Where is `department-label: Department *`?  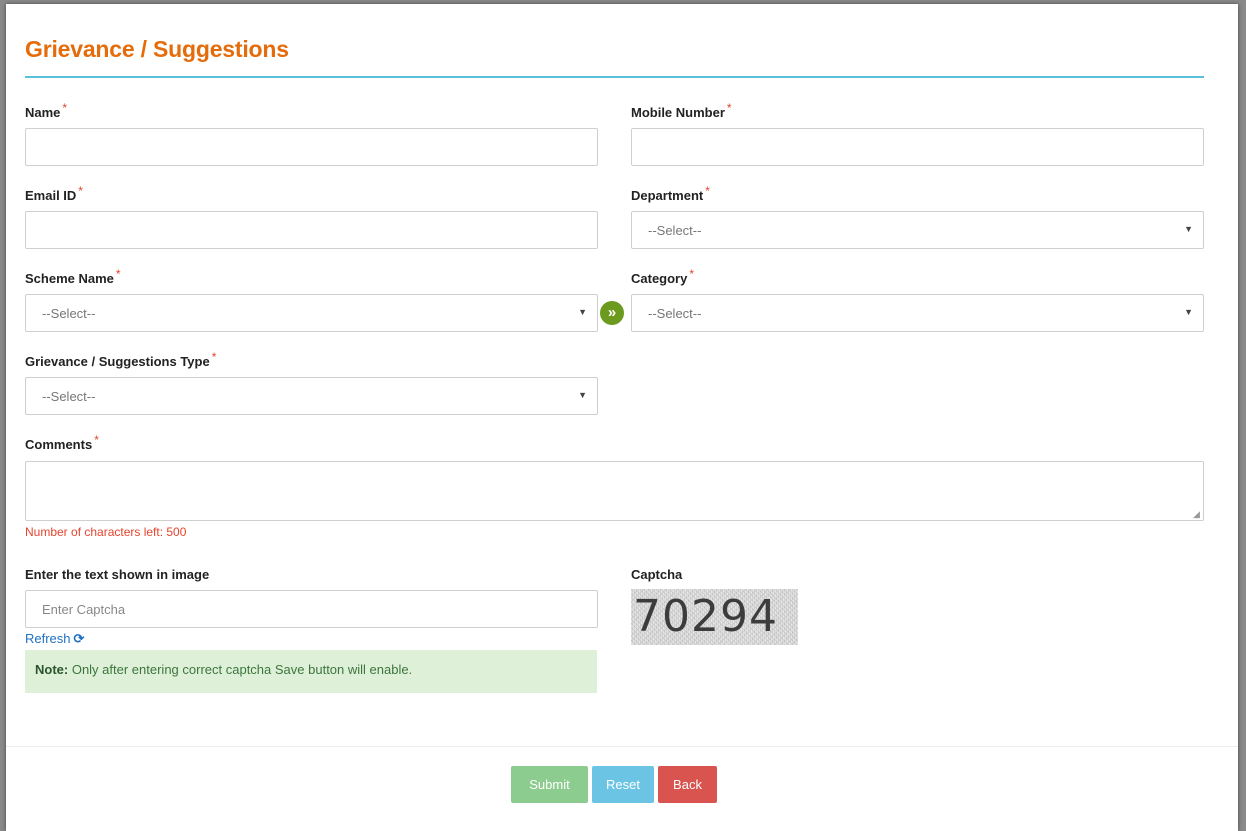
department-label: Department * is located at coordinates (670, 193).